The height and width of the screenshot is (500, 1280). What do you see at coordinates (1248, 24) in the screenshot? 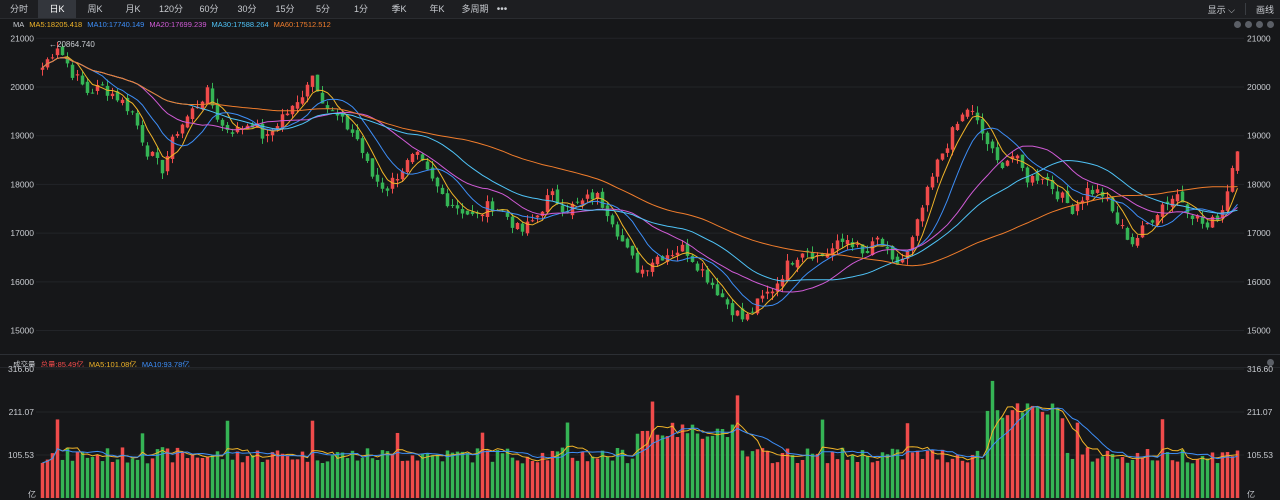
I see `add-icon` at bounding box center [1248, 24].